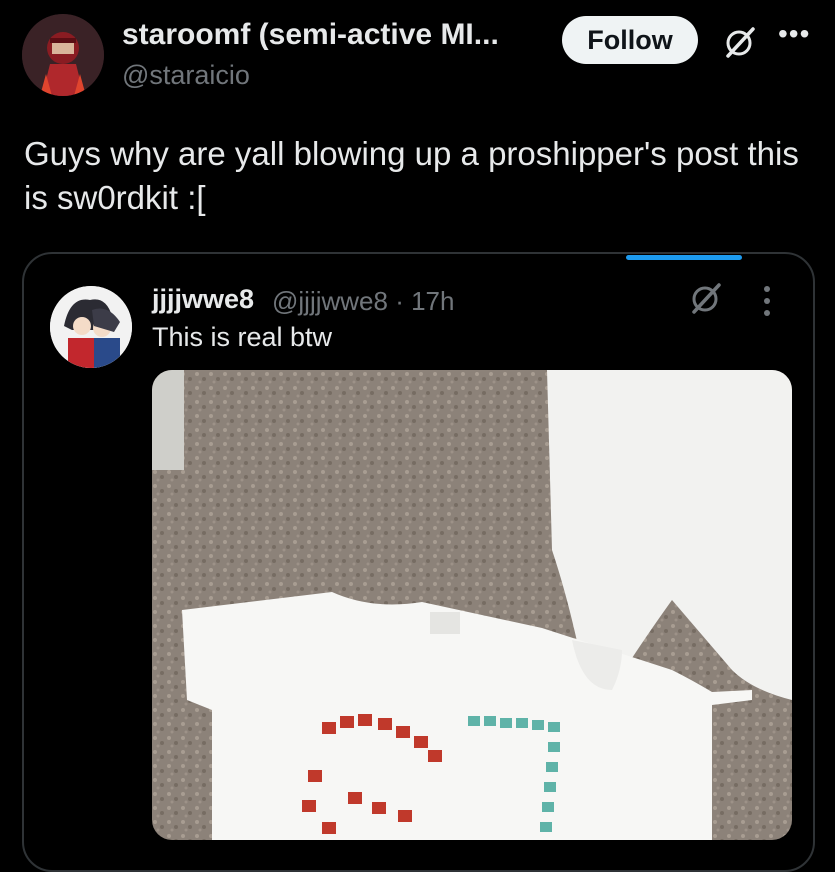 Image resolution: width=835 pixels, height=872 pixels. I want to click on follow-button: Follow, so click(630, 40).